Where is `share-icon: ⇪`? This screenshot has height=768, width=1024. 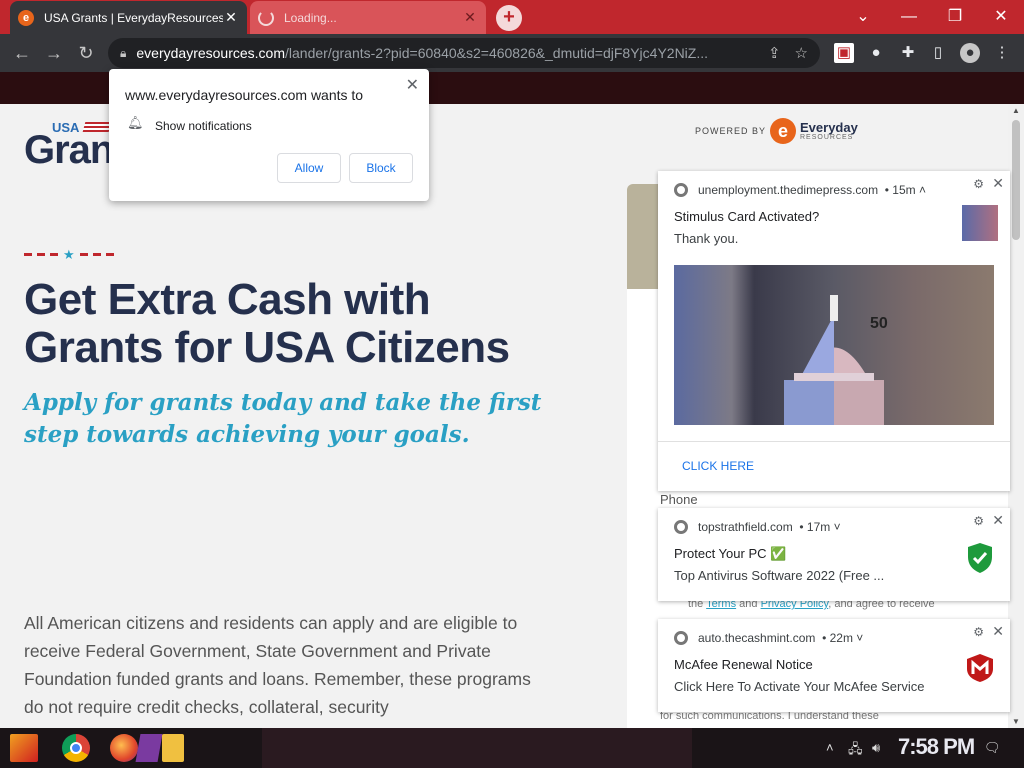
share-icon: ⇪ is located at coordinates (774, 53).